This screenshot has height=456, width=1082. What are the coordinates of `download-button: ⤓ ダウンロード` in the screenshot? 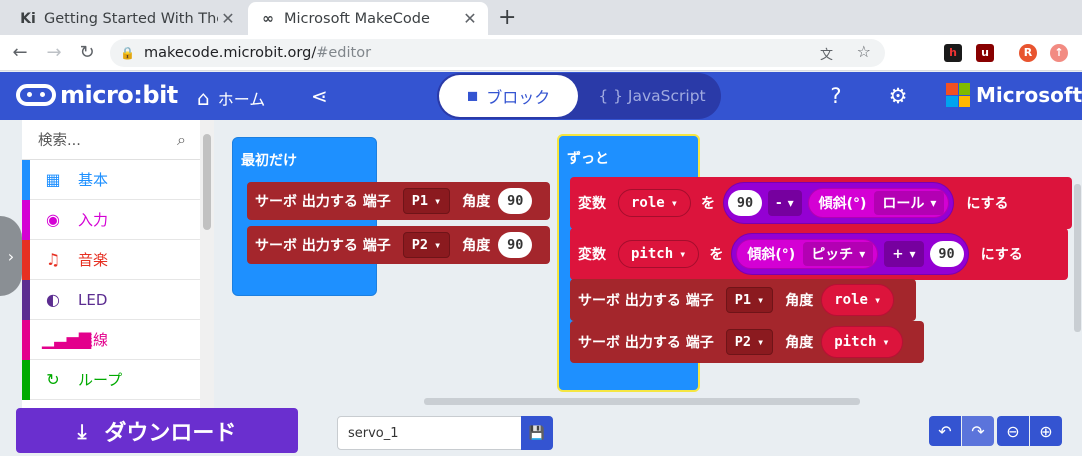 It's located at (157, 430).